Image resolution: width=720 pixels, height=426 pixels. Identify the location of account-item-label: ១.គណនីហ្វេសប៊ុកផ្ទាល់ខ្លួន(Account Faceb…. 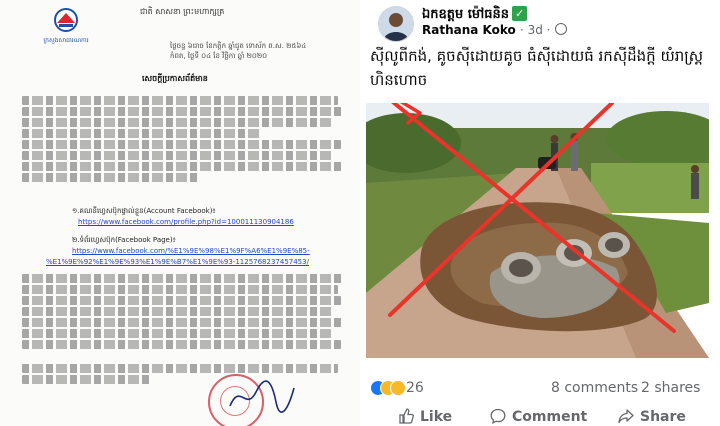
(144, 211).